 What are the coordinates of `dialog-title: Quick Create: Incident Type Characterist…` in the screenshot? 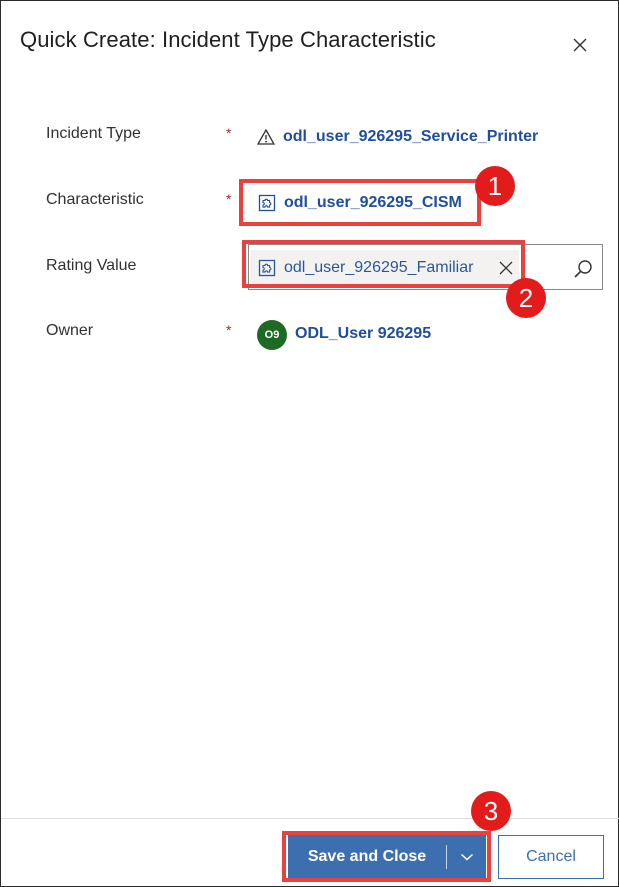 It's located at (228, 39).